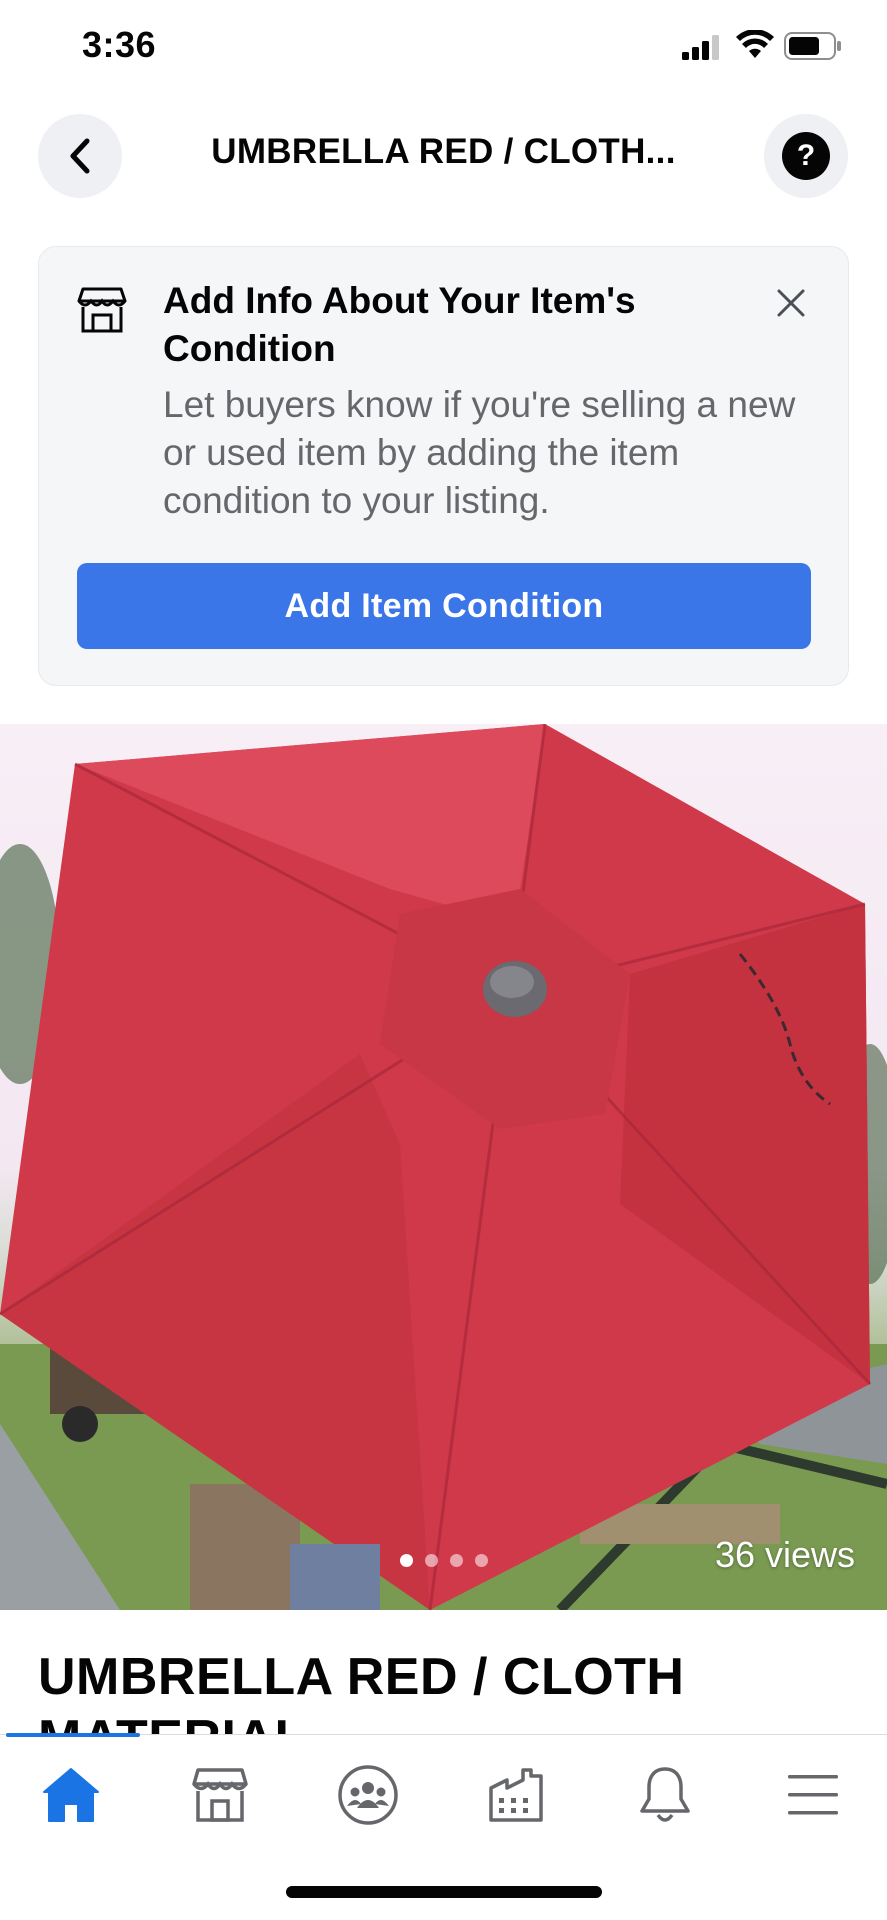  What do you see at coordinates (102, 310) in the screenshot?
I see `store-icon` at bounding box center [102, 310].